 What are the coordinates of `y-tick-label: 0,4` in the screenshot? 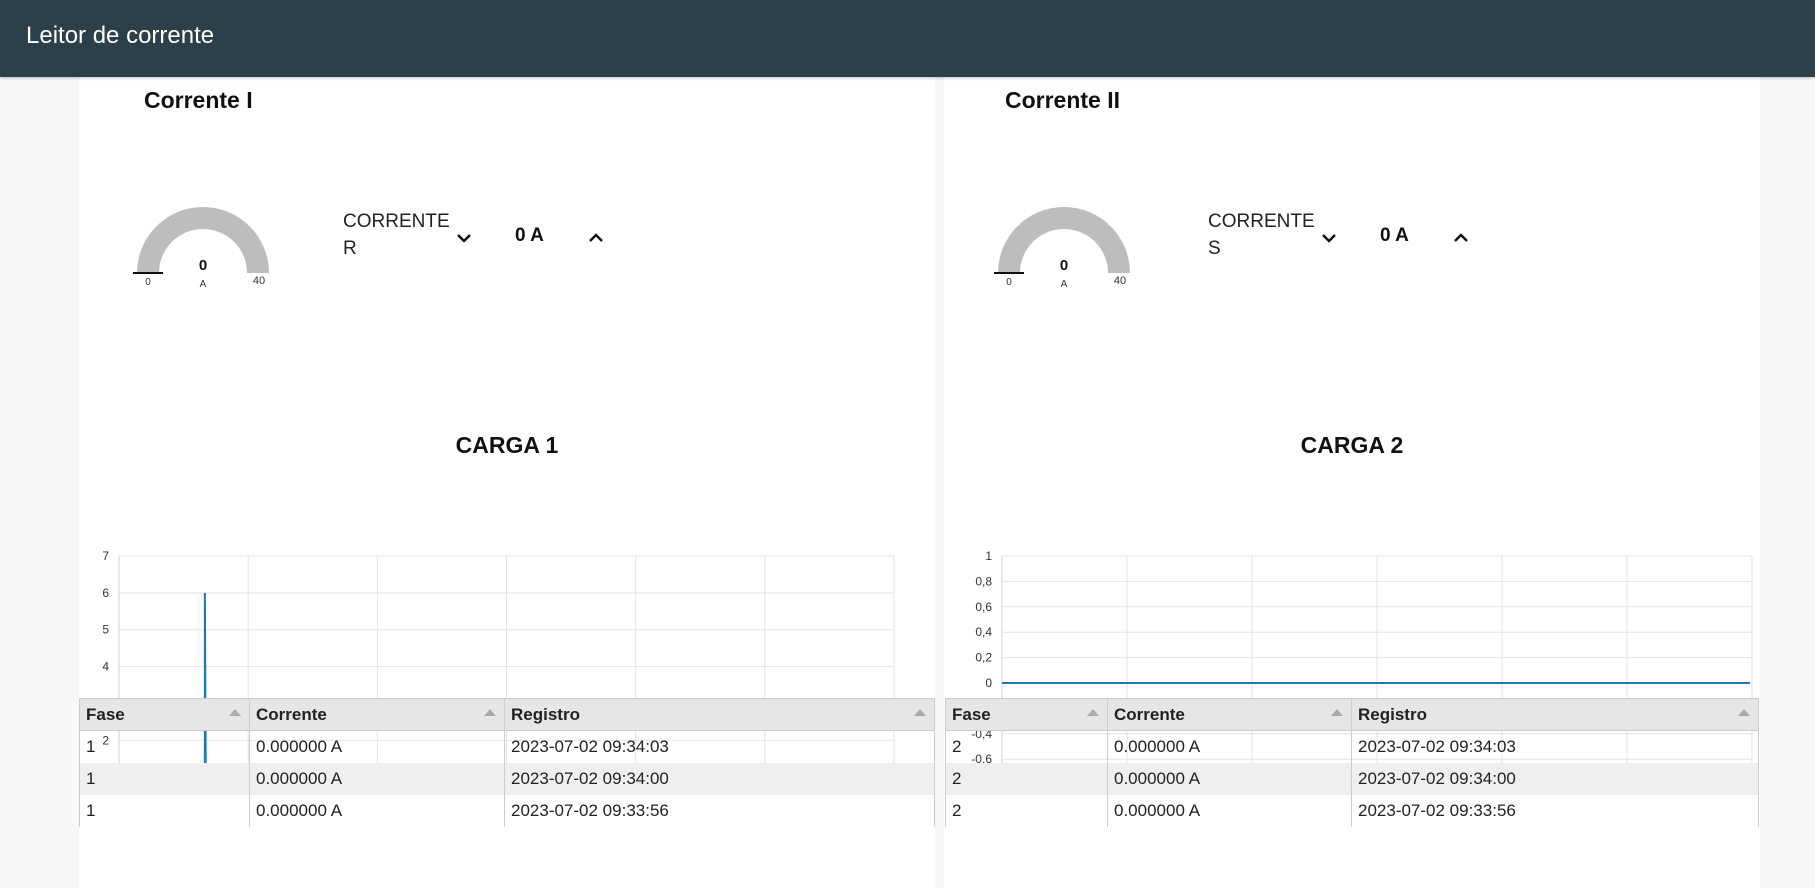 It's located at (983, 632).